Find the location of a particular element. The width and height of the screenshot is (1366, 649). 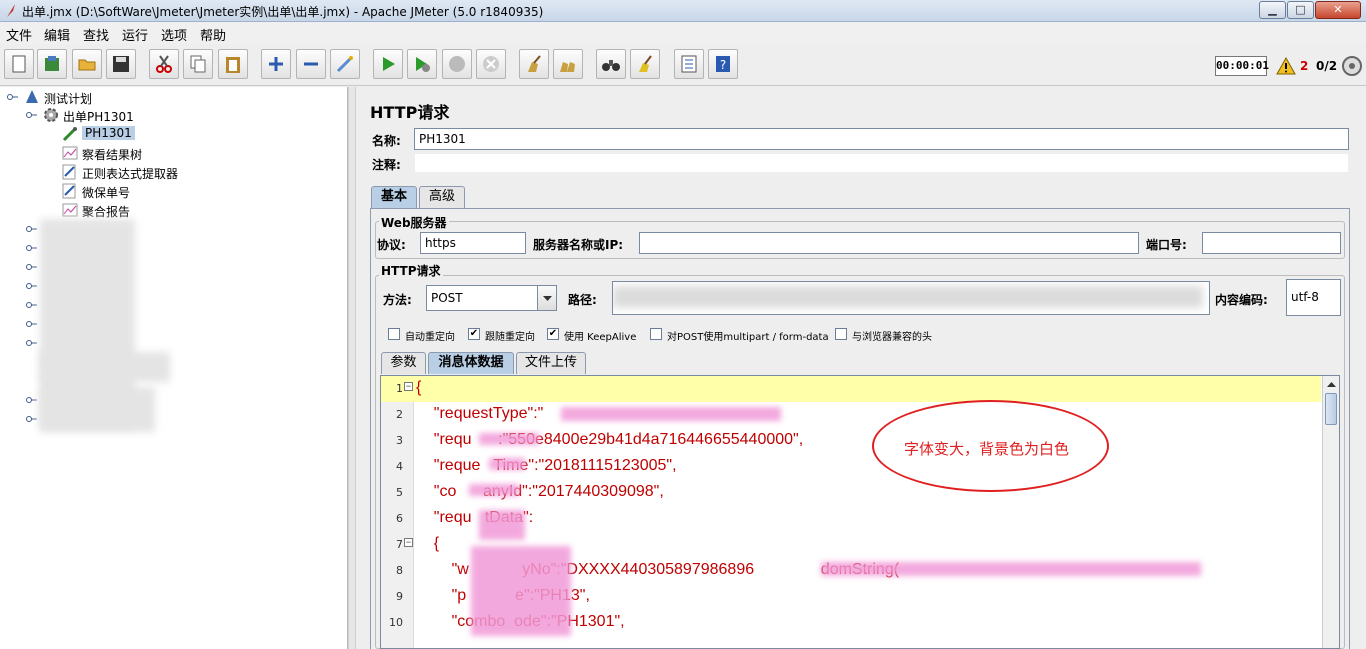

line-number: 1 is located at coordinates (399, 388).